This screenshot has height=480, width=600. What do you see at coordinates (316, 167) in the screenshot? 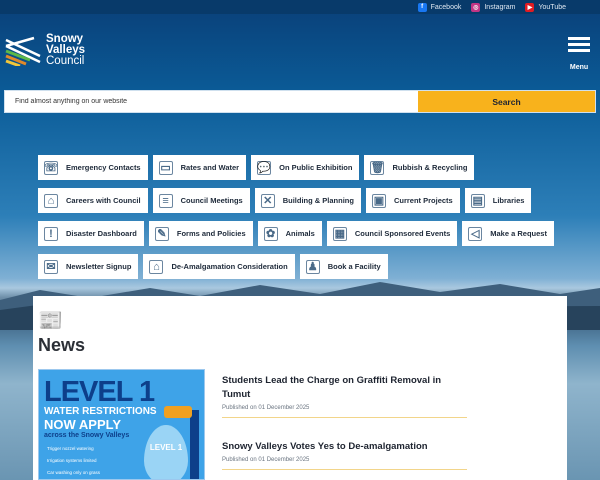
I see `quick-link-label: On Public Exhibition` at bounding box center [316, 167].